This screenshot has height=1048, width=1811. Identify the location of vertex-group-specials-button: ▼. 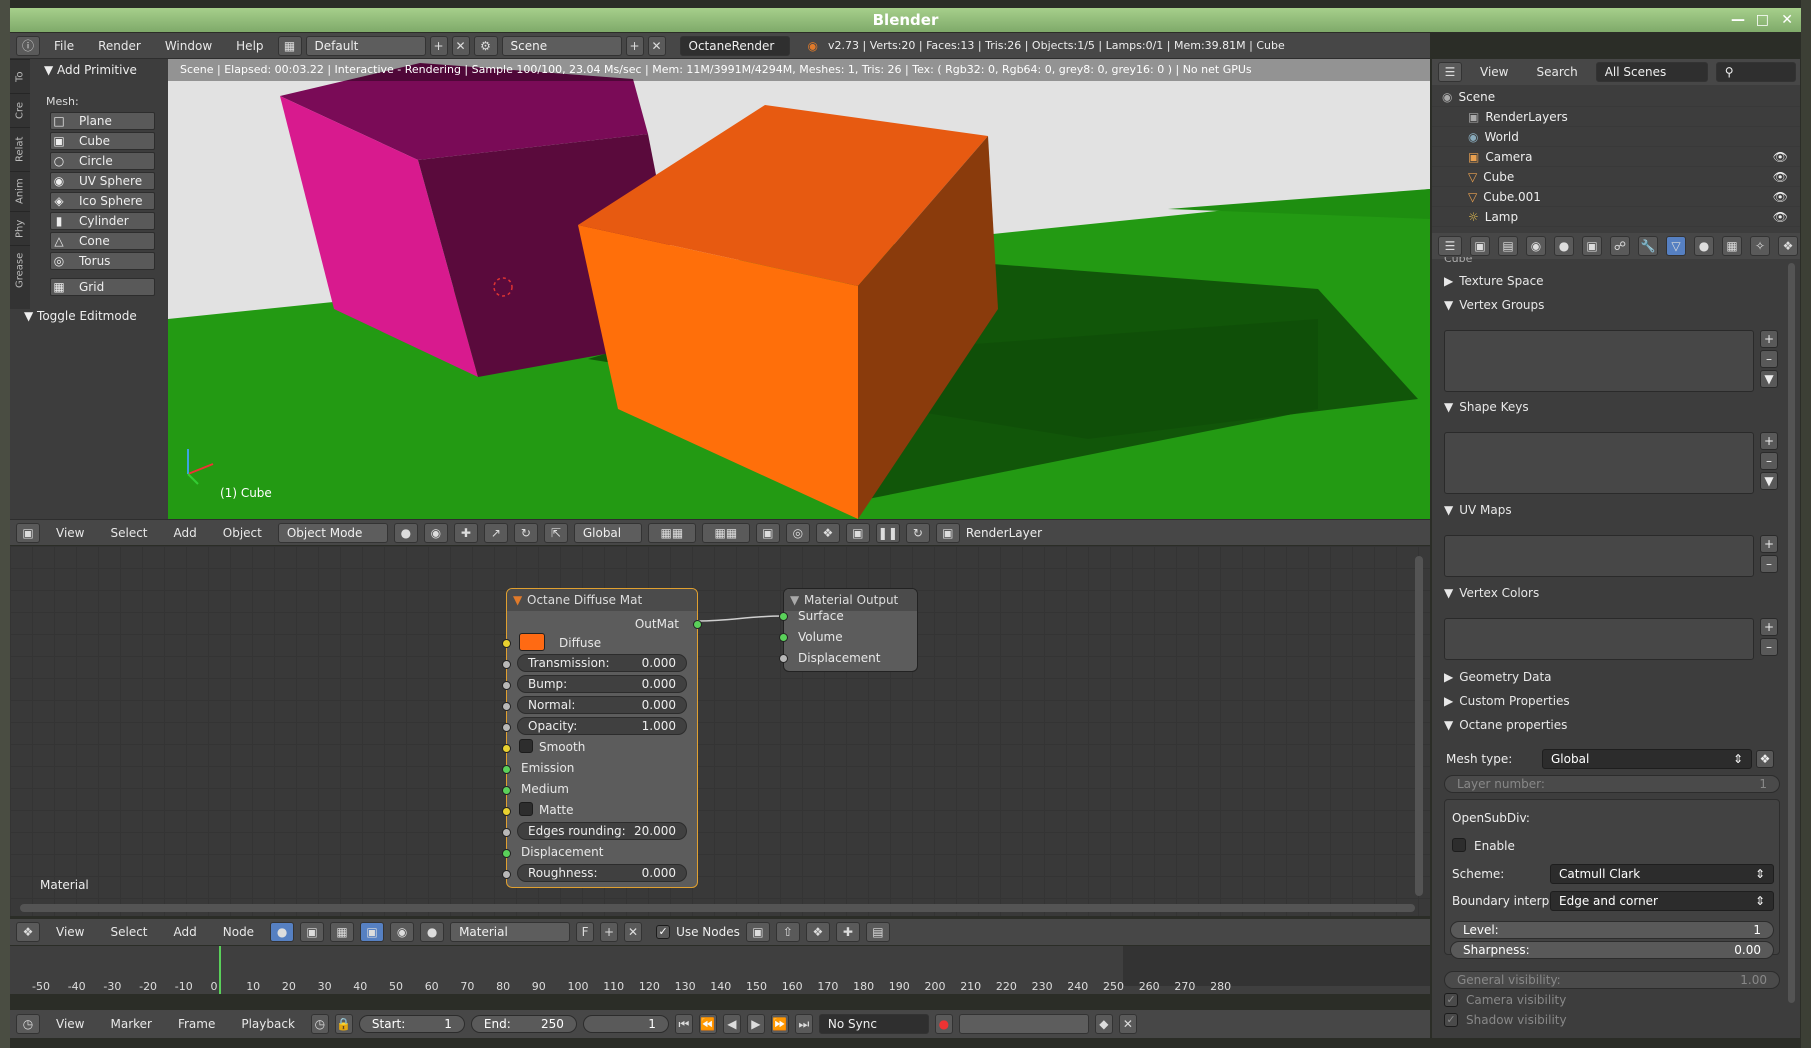
(1769, 379).